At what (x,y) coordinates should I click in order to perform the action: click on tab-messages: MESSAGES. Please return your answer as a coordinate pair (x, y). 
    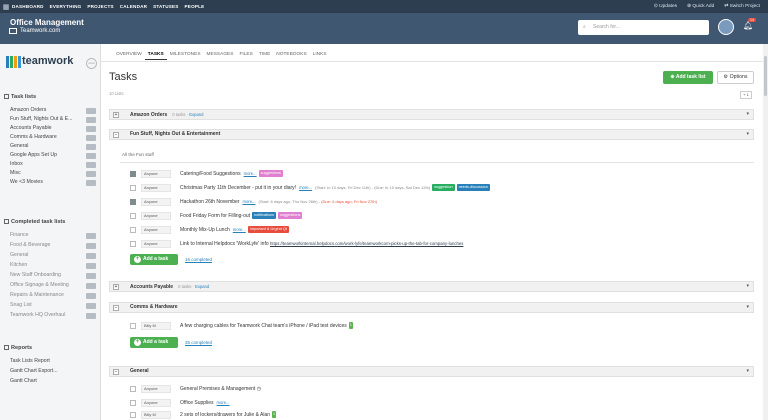
    Looking at the image, I should click on (220, 55).